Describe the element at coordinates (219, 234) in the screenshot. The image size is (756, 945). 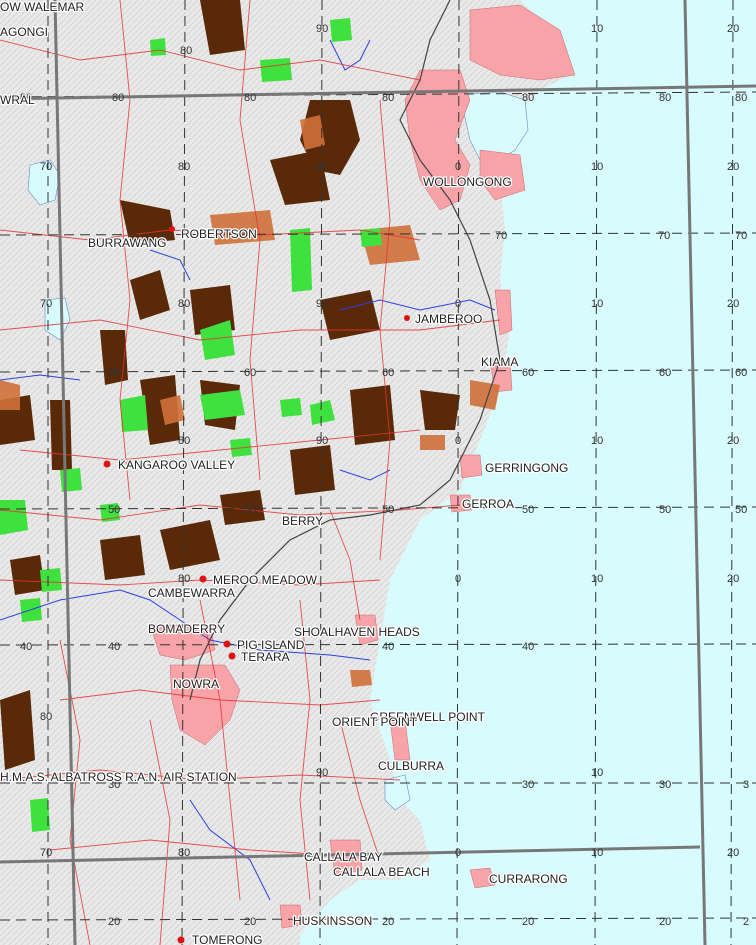
I see `place-label-robertson: ROBERTSON` at that location.